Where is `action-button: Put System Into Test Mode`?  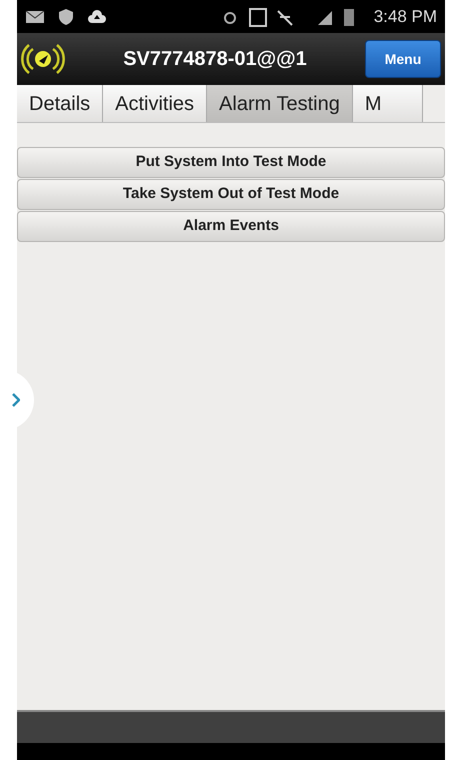 action-button: Put System Into Test Mode is located at coordinates (231, 162).